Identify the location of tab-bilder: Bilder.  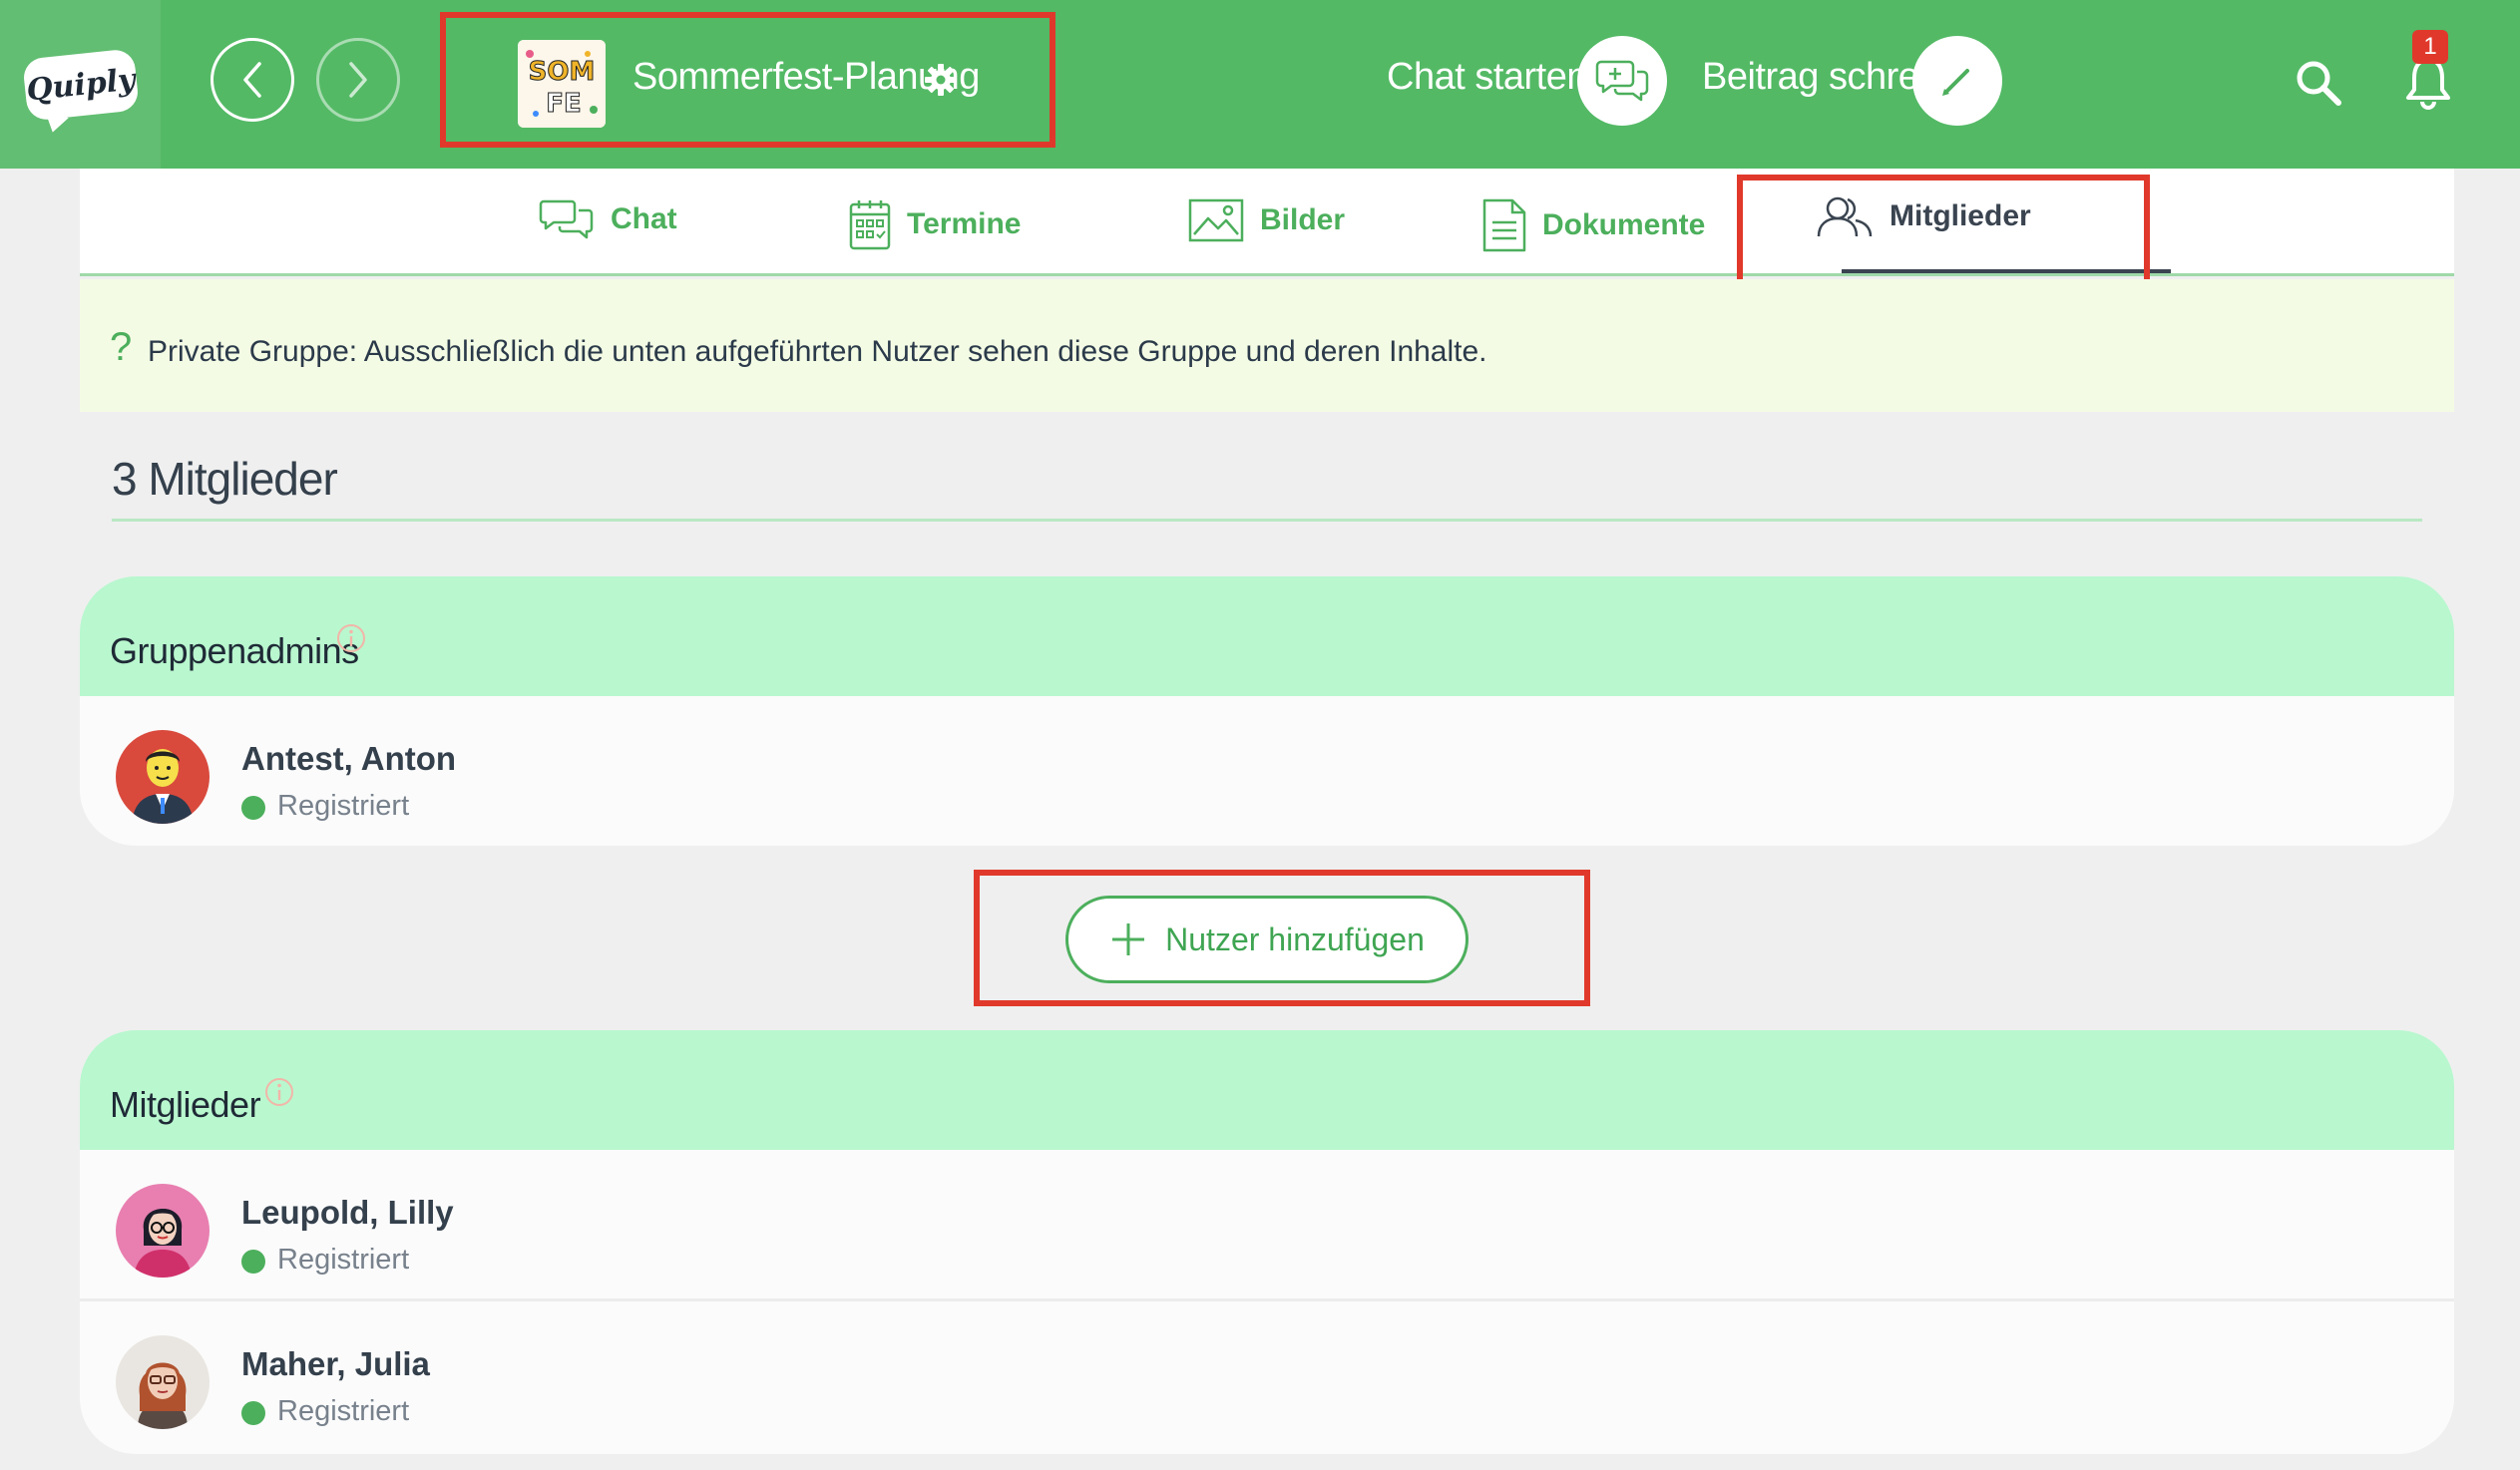
(1266, 220).